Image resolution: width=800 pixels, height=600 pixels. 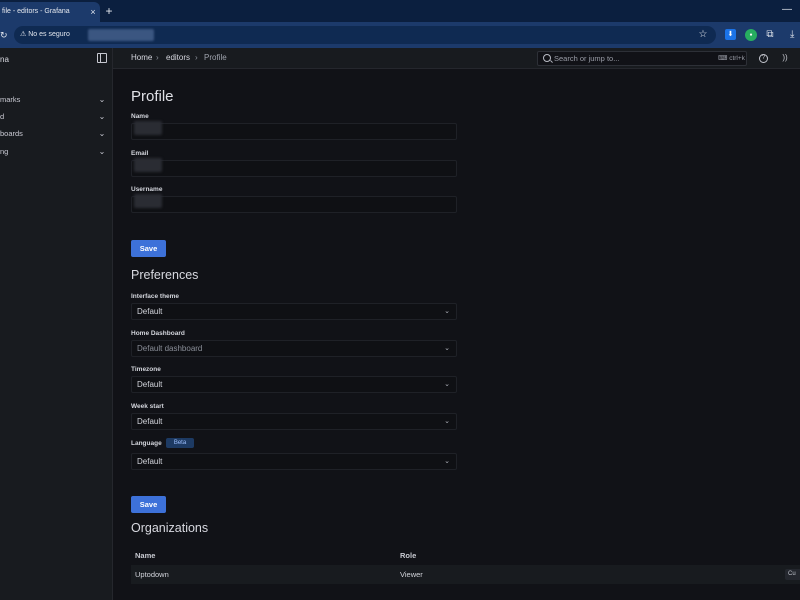 What do you see at coordinates (294, 421) in the screenshot?
I see `week-start-select: Default ⌄` at bounding box center [294, 421].